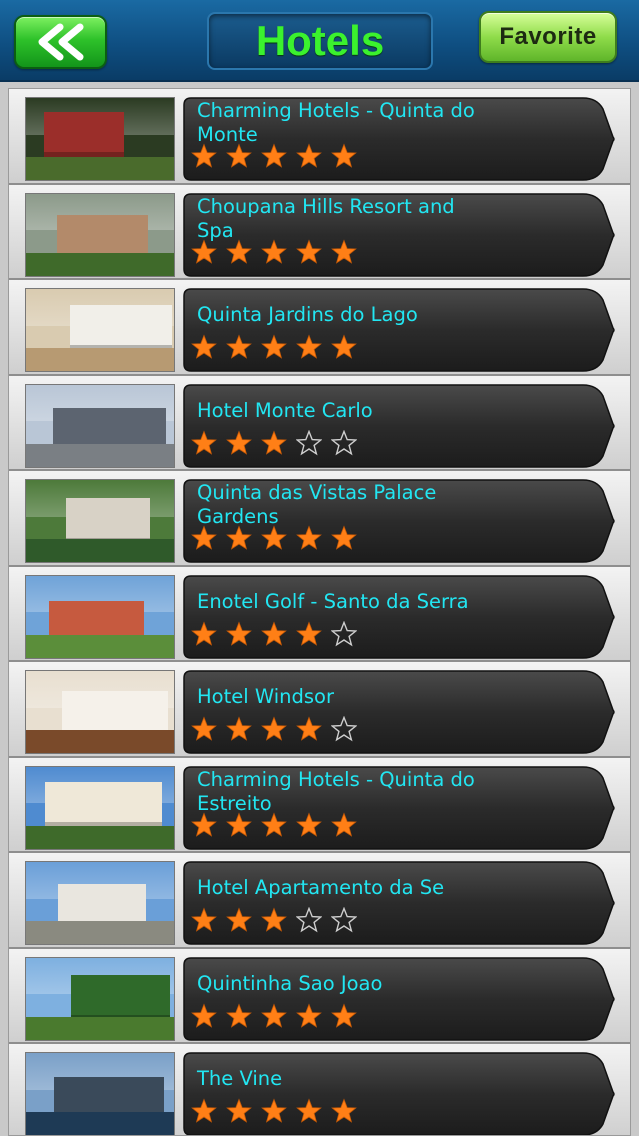 This screenshot has width=639, height=1136. Describe the element at coordinates (548, 37) in the screenshot. I see `favorite-button: Favorite` at that location.